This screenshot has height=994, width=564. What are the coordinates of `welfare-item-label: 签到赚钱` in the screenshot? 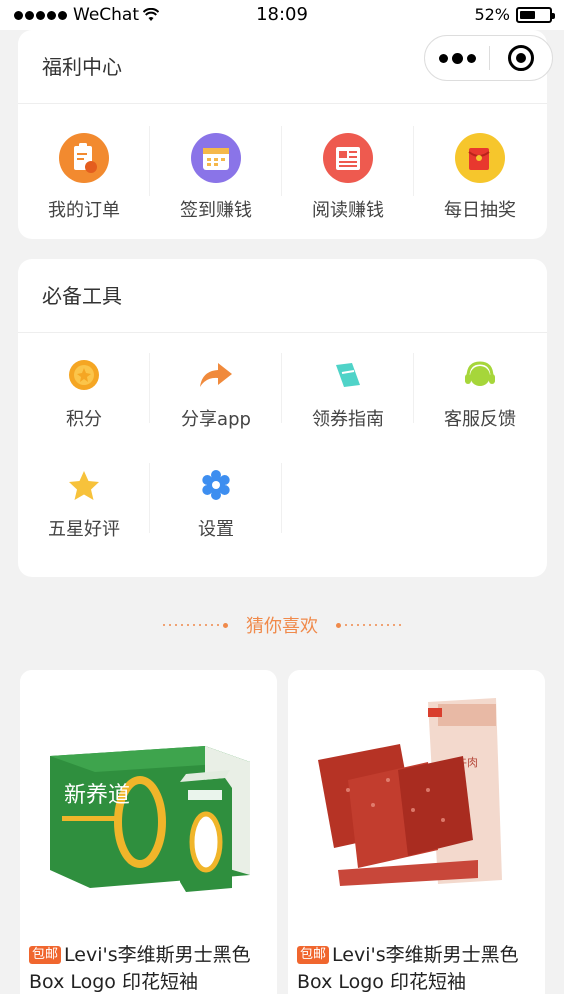 It's located at (216, 210).